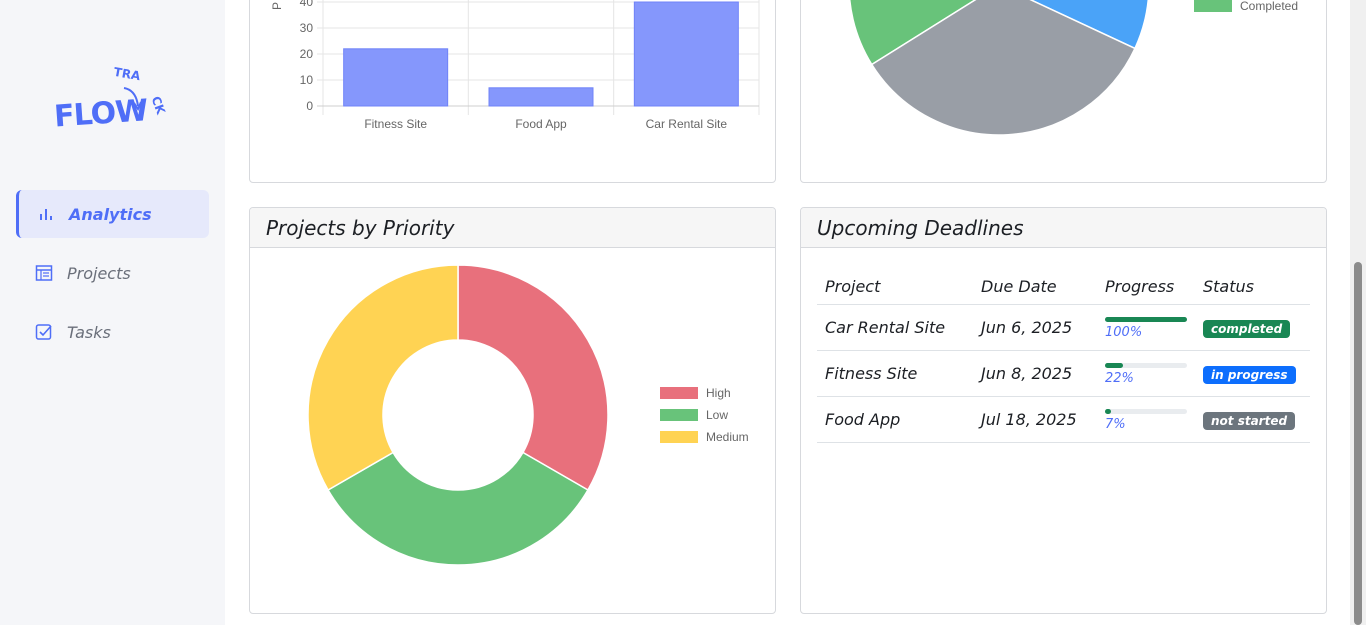 This screenshot has height=625, width=1366. I want to click on column-header: Progress, so click(1146, 286).